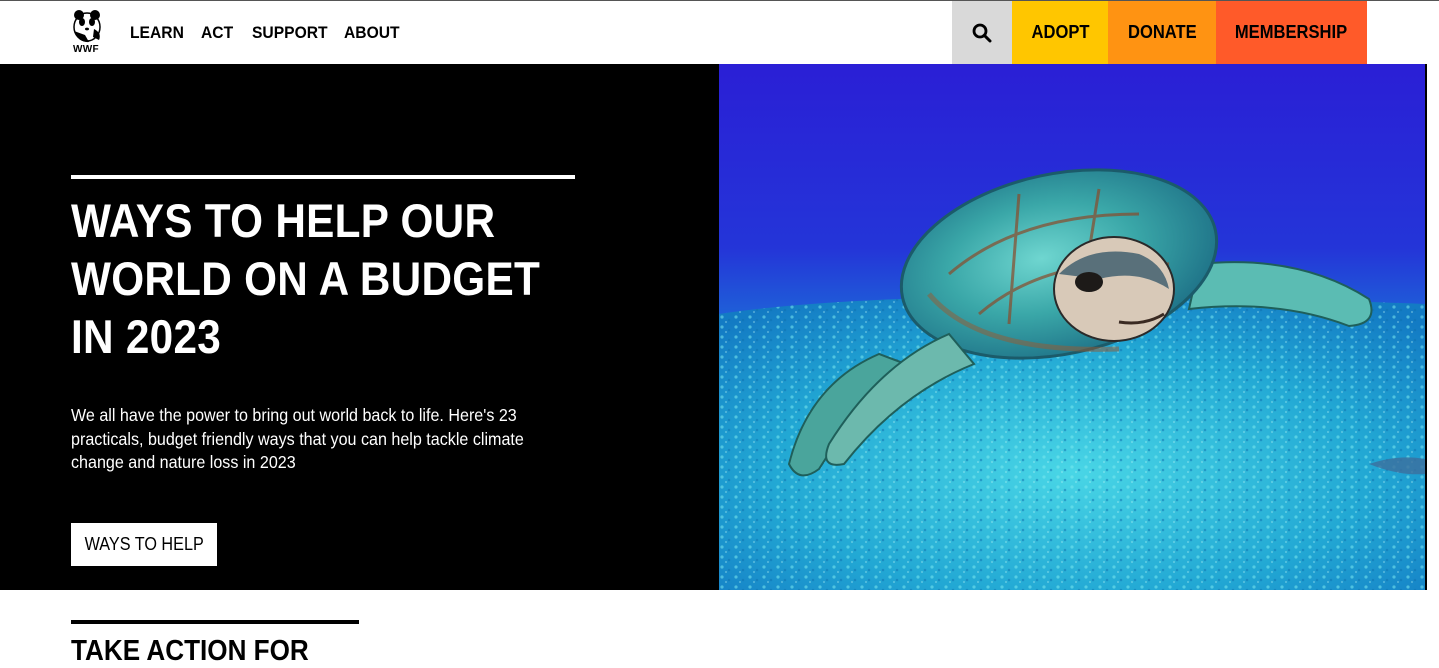  I want to click on section-title: TAKE ACTION FOR, so click(190, 651).